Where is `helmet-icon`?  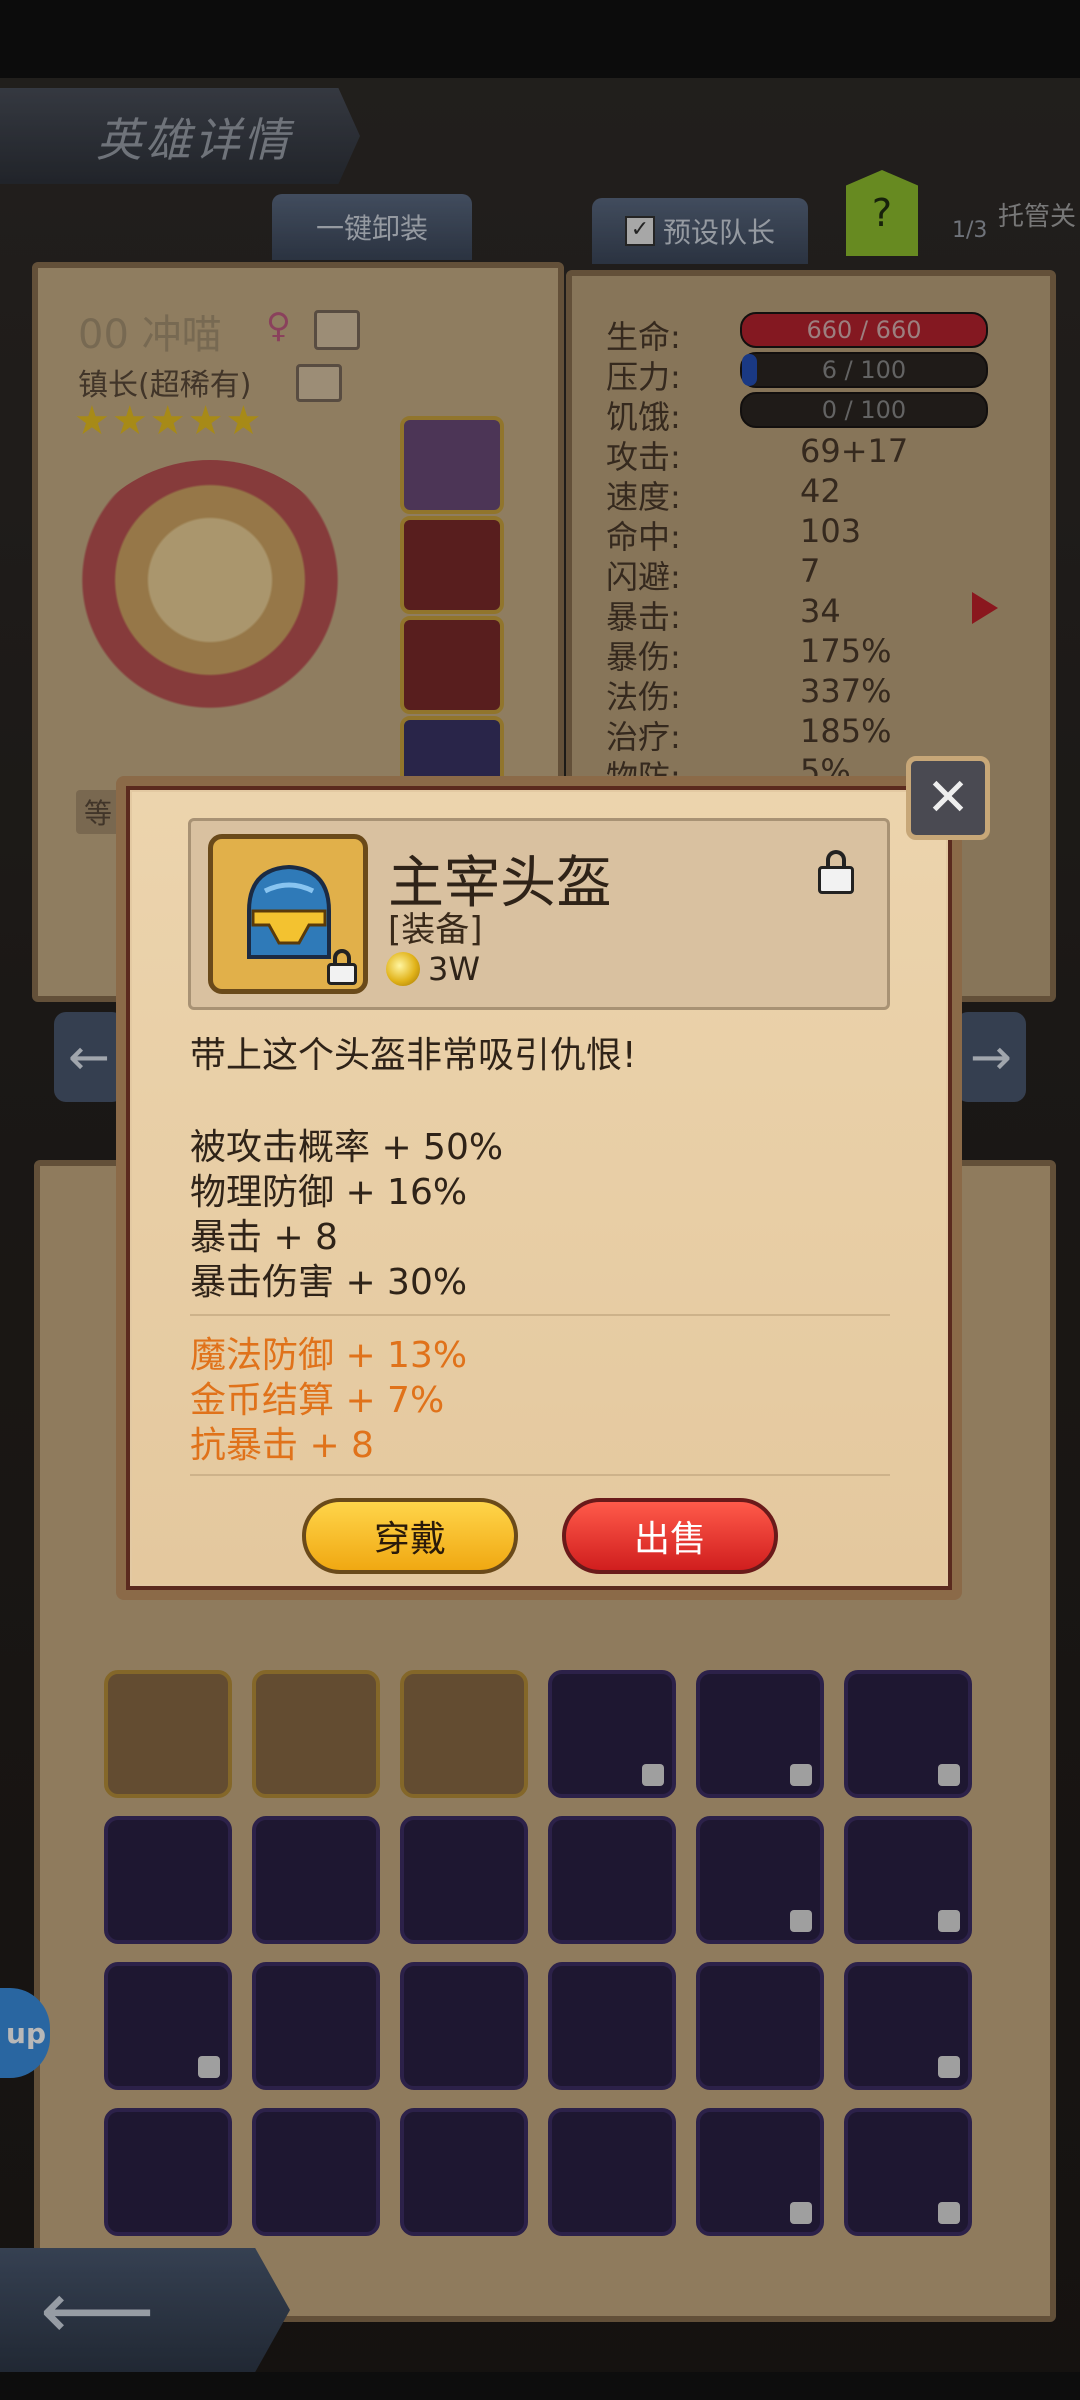
helmet-icon is located at coordinates (289, 911).